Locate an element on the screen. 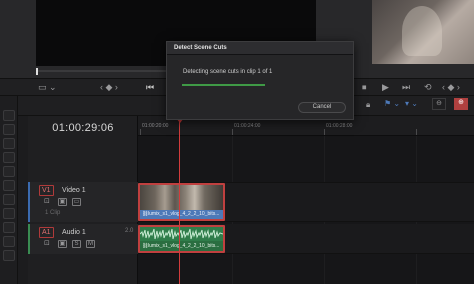  dialog-title: Detect Scene Cuts is located at coordinates (260, 48).